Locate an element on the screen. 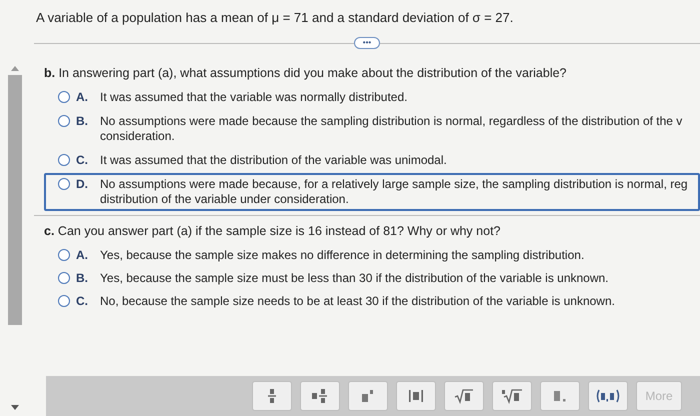 Image resolution: width=700 pixels, height=416 pixels. answer-option: C. No, because the sample size needs to be at least 30 if the distribution of the variable is unknown. is located at coordinates (372, 301).